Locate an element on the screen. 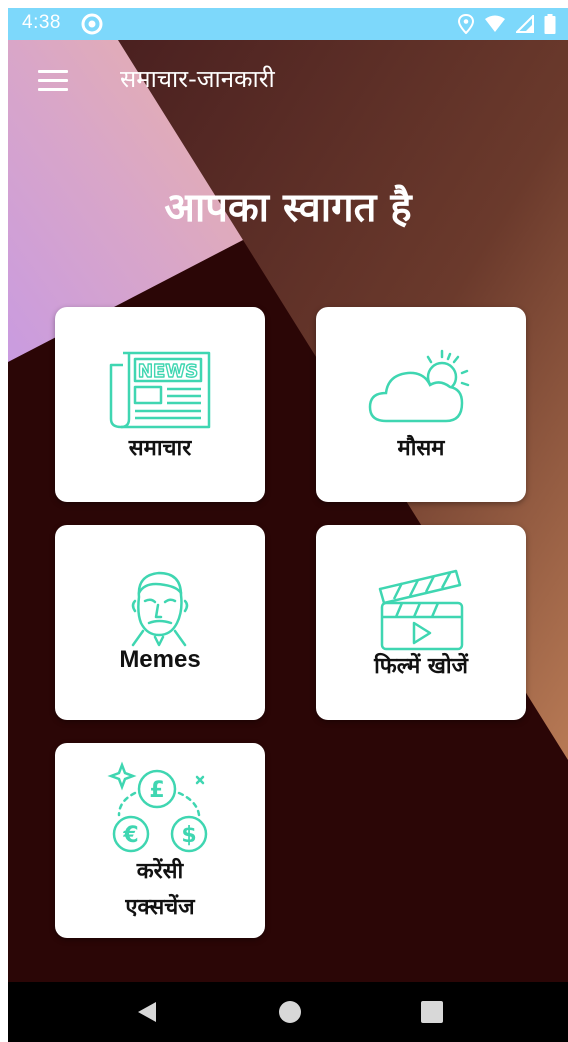  news-card-label: समाचार is located at coordinates (160, 448).